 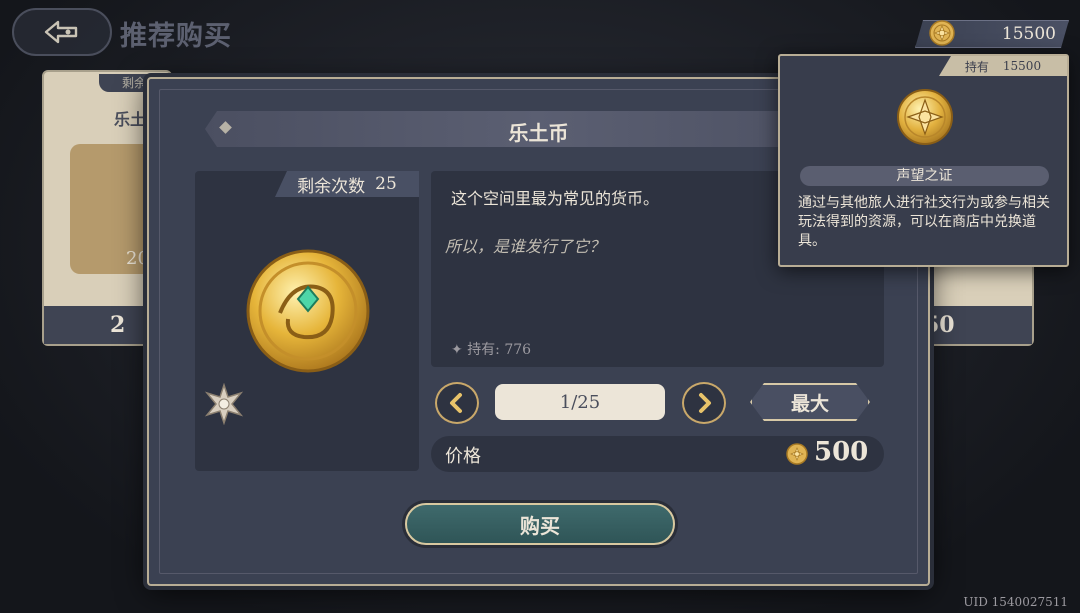 I want to click on chevron-left-icon, so click(x=456, y=403).